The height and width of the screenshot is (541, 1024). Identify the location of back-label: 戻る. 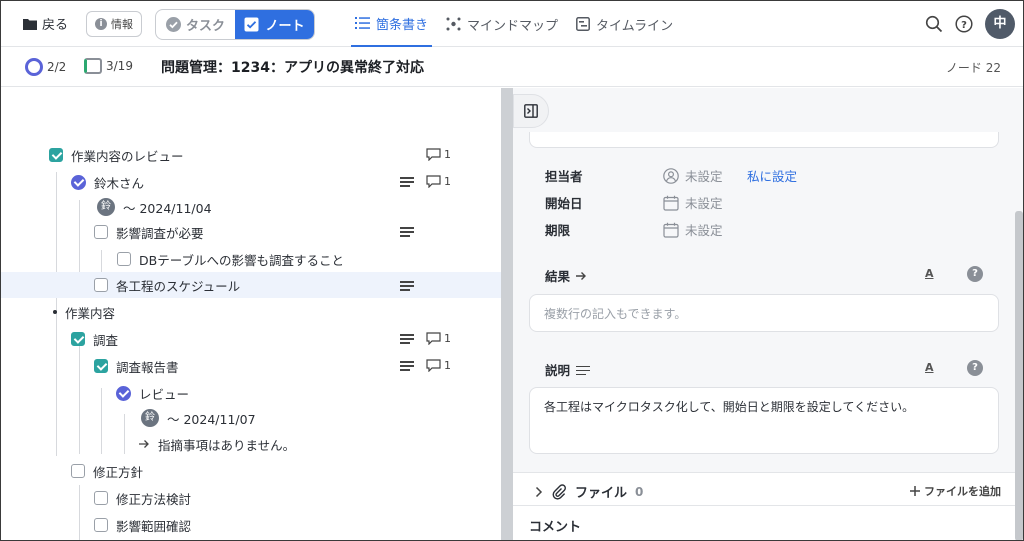
(55, 25).